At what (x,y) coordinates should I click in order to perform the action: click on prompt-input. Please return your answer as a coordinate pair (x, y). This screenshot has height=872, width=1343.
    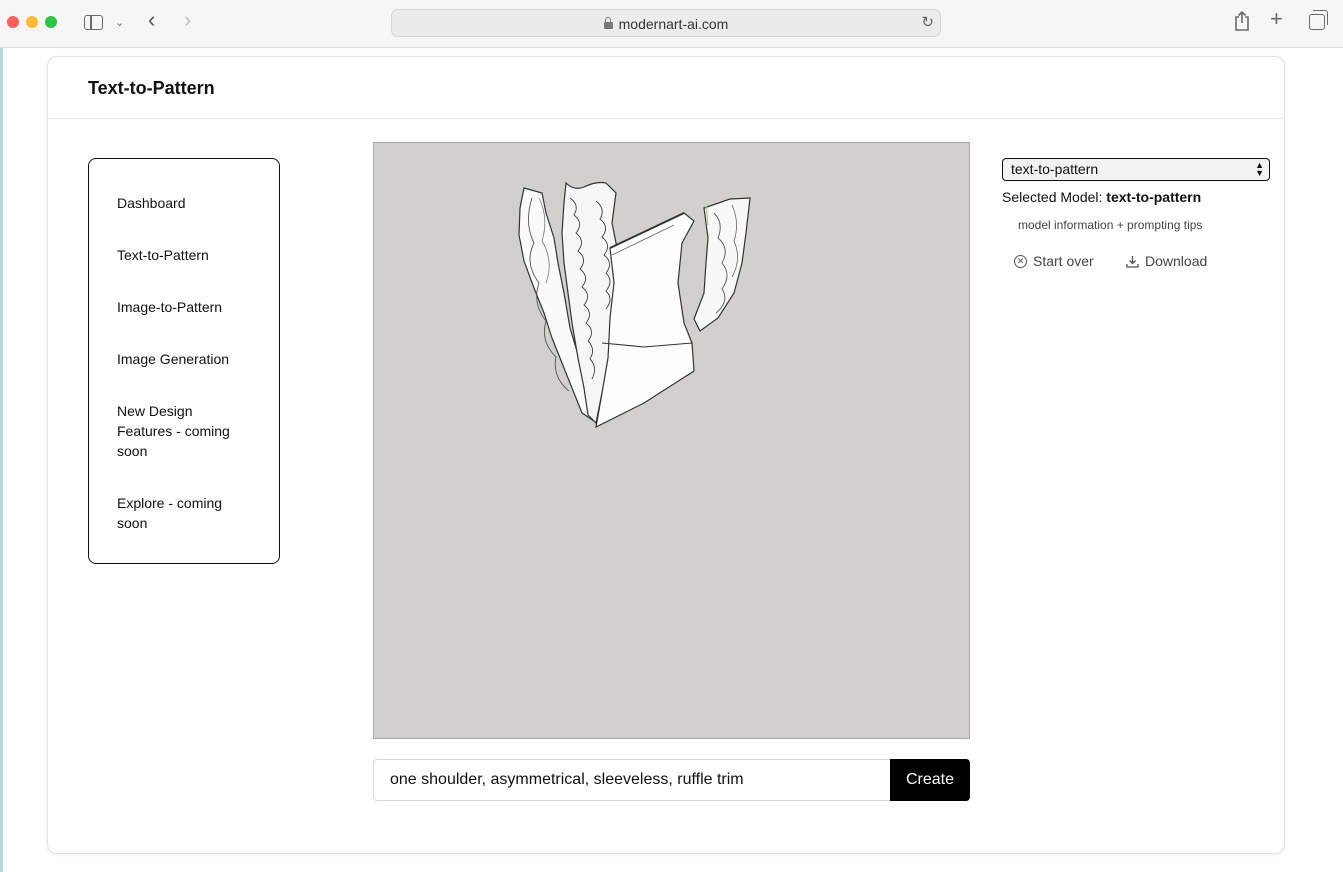
    Looking at the image, I should click on (633, 780).